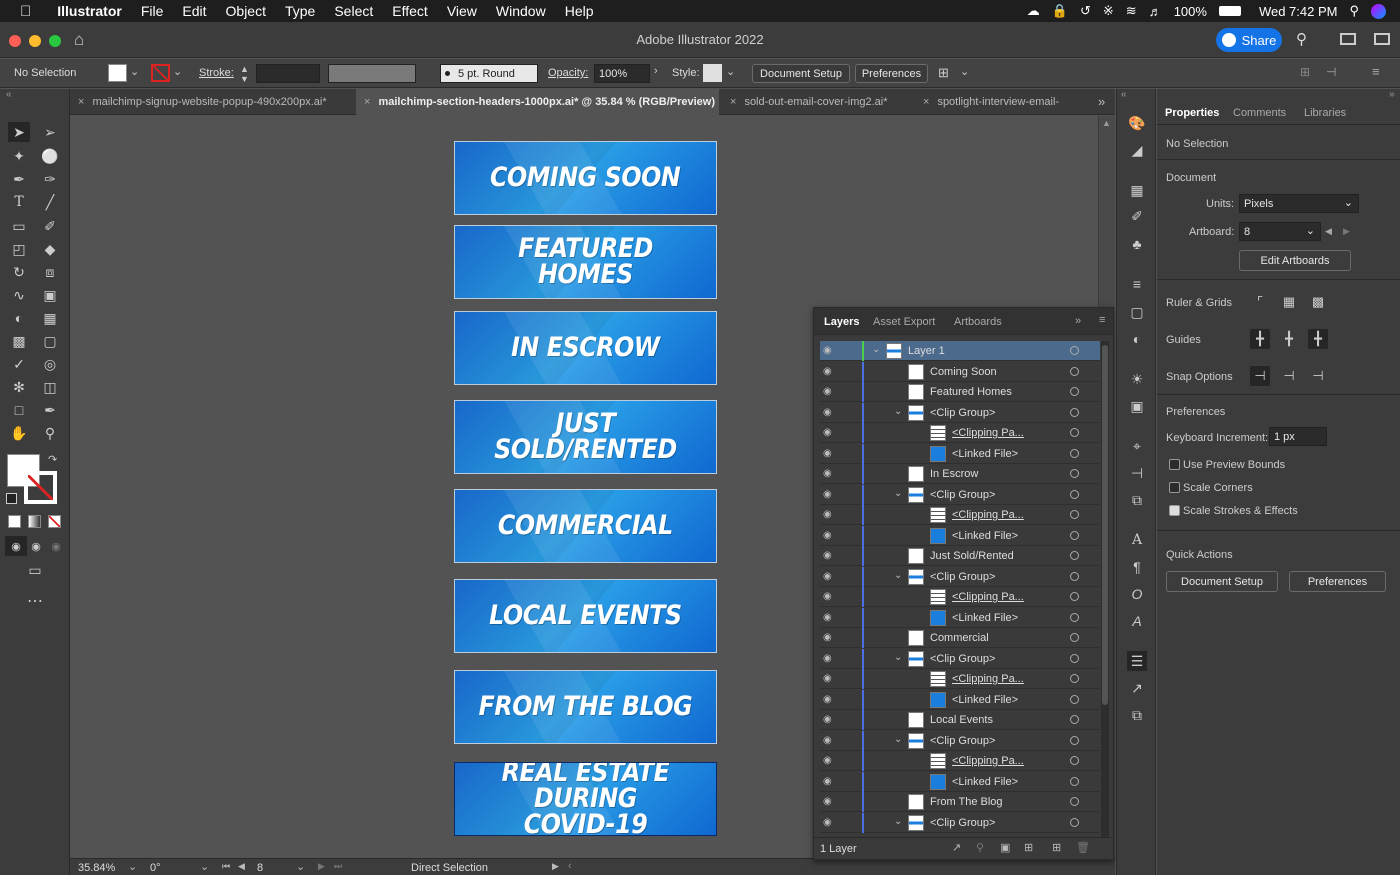 The width and height of the screenshot is (1400, 875). Describe the element at coordinates (54, 521) in the screenshot. I see `none-mode-icon` at that location.